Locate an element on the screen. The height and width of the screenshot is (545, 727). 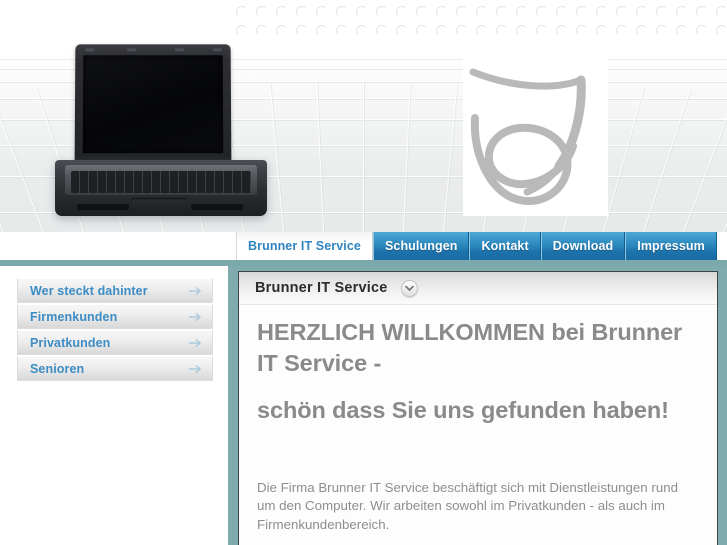
nav-tab-label: Impressum is located at coordinates (671, 246).